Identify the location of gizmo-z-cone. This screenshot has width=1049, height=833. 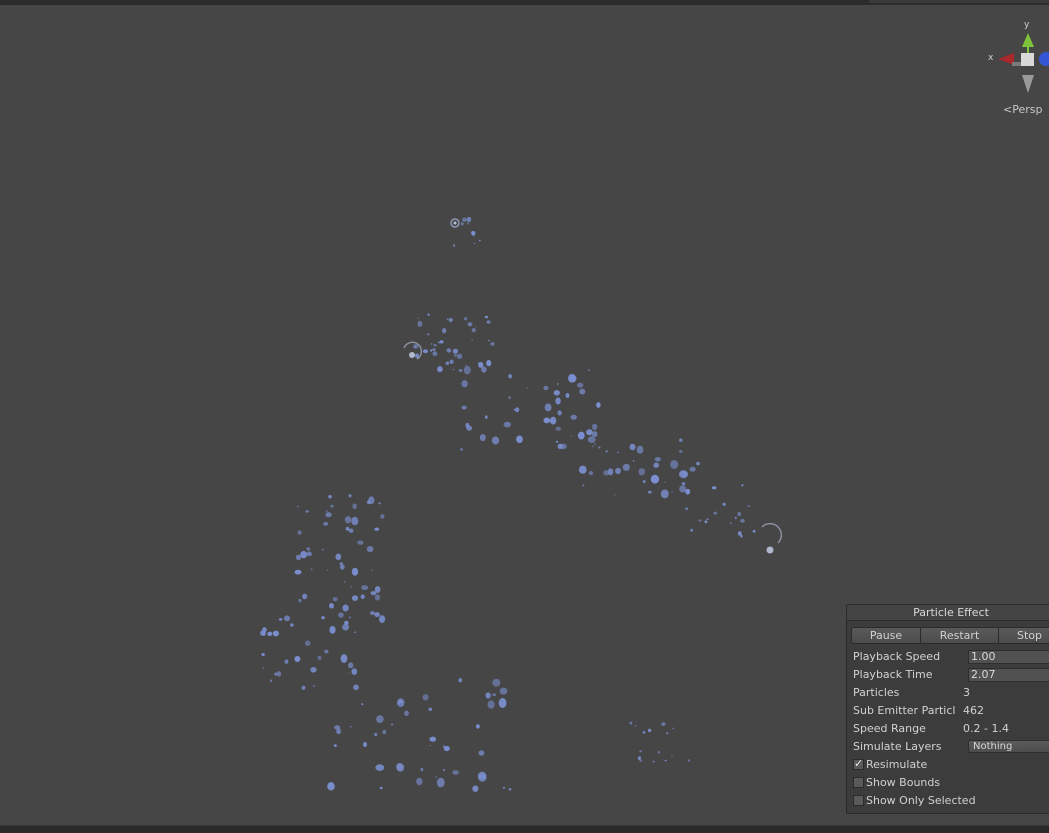
(1044, 59).